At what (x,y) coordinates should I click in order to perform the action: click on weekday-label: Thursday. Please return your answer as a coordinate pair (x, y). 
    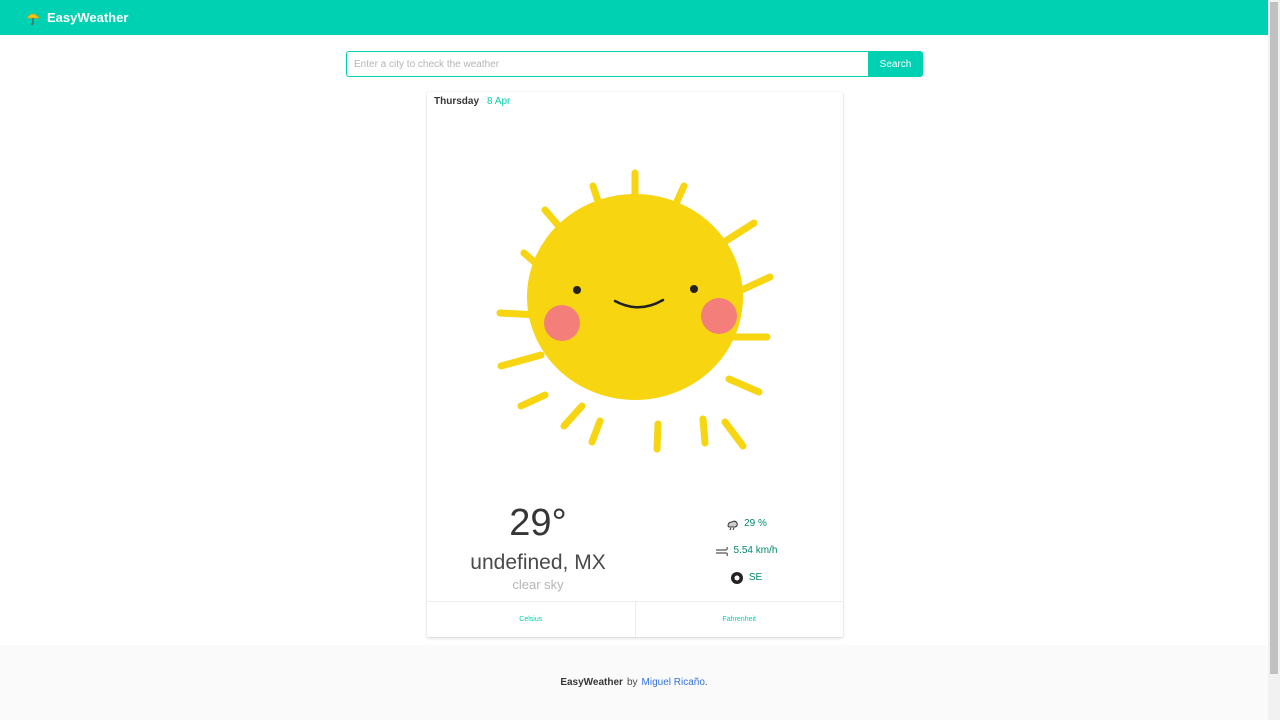
    Looking at the image, I should click on (457, 101).